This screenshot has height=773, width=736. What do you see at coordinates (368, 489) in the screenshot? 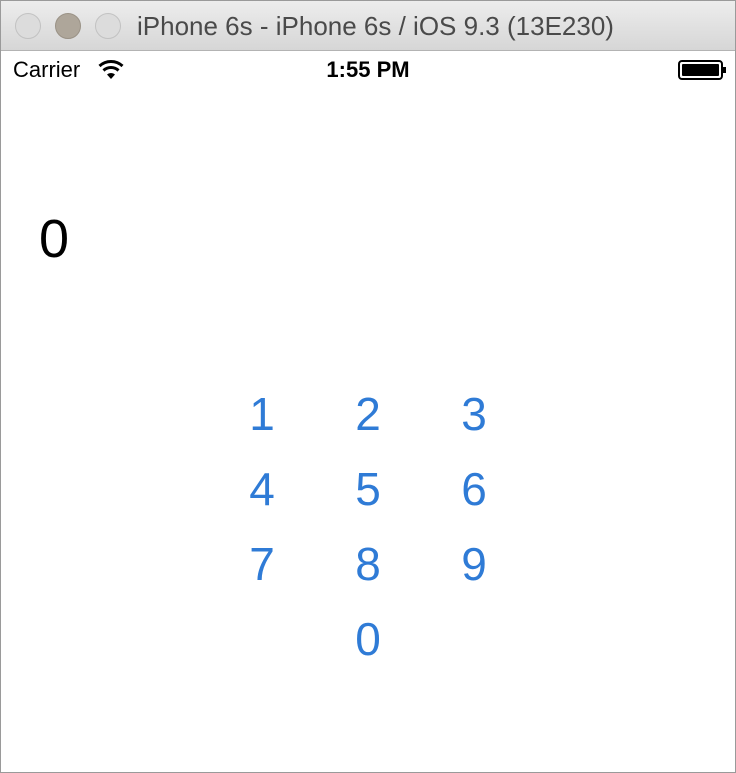
I see `key-5-button: 5` at bounding box center [368, 489].